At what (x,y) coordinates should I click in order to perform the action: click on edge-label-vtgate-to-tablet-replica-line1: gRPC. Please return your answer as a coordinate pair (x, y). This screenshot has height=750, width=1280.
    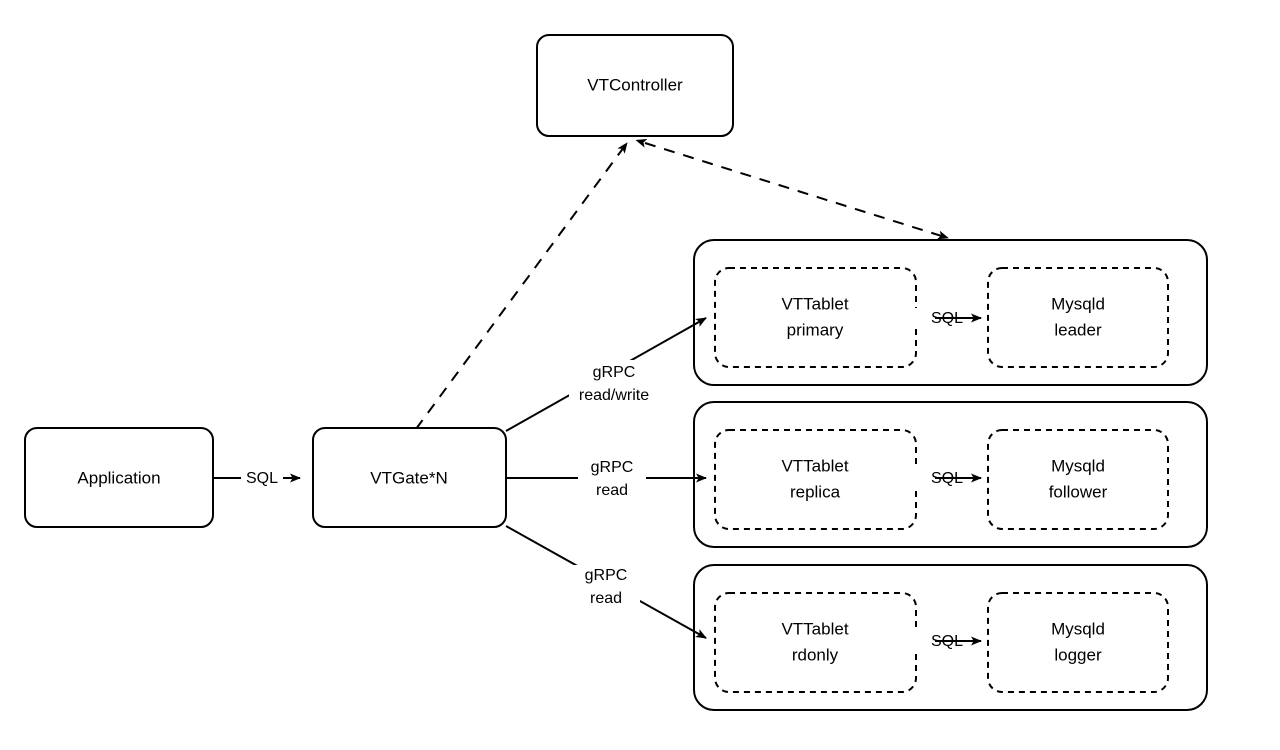
    Looking at the image, I should click on (612, 467).